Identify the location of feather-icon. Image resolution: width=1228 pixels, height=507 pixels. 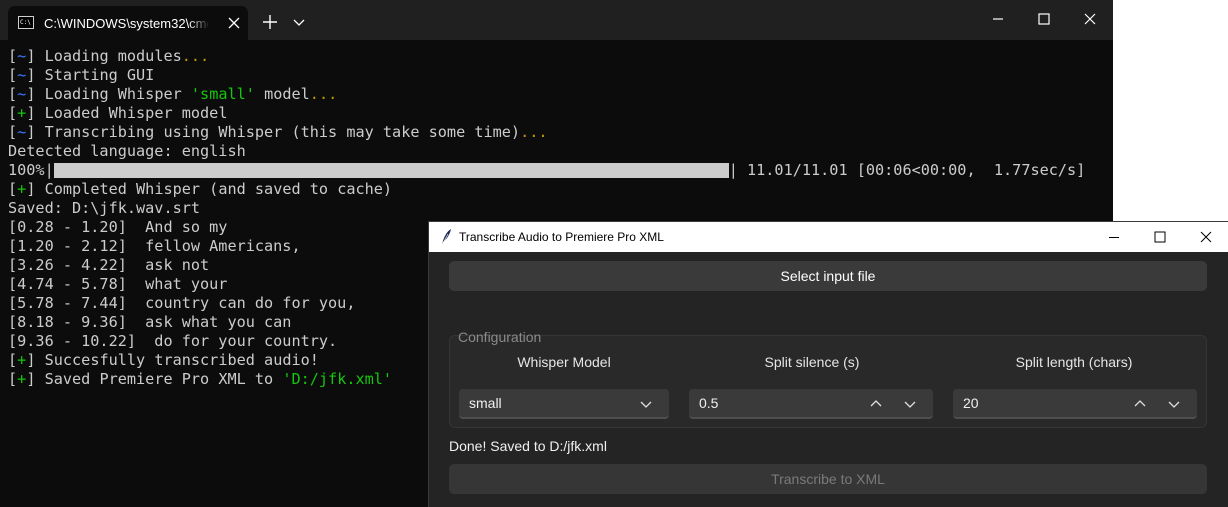
(446, 237).